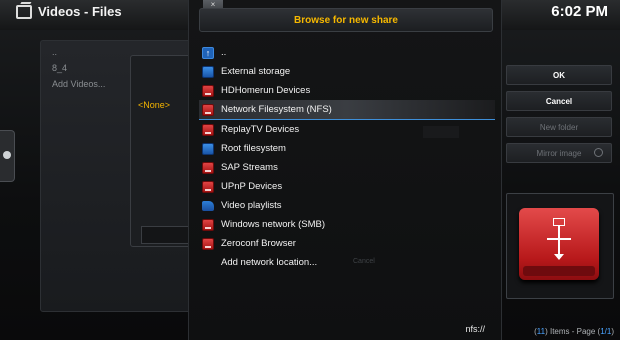 The image size is (620, 340). Describe the element at coordinates (154, 105) in the screenshot. I see `background-selected-value: <None>` at that location.